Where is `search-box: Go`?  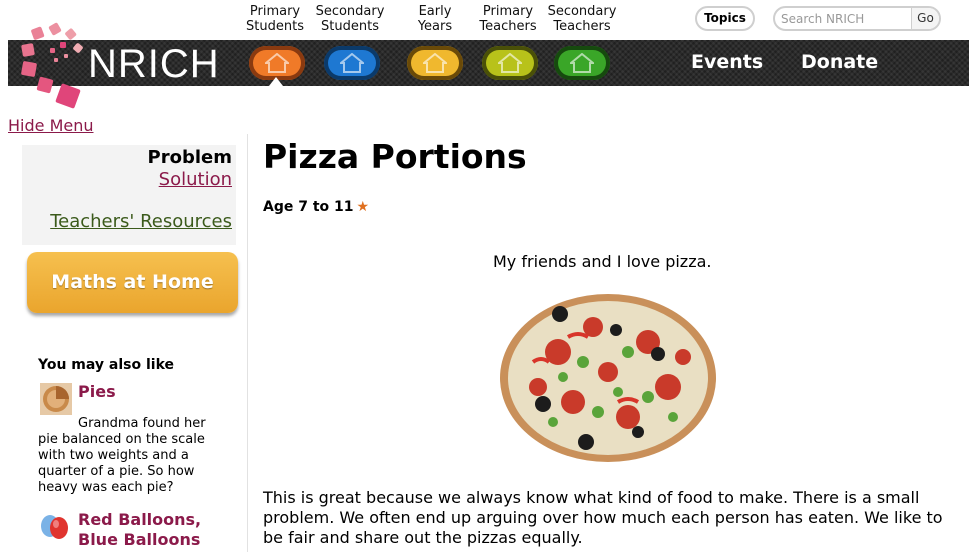
search-box: Go is located at coordinates (857, 18).